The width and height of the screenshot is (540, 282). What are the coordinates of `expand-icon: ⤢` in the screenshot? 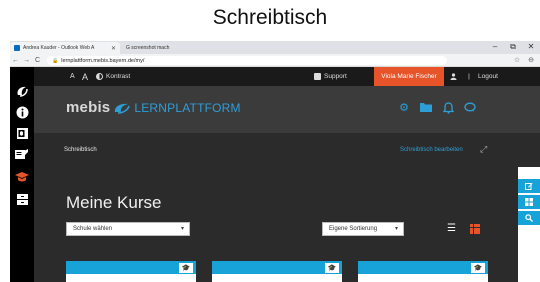 It's located at (483, 149).